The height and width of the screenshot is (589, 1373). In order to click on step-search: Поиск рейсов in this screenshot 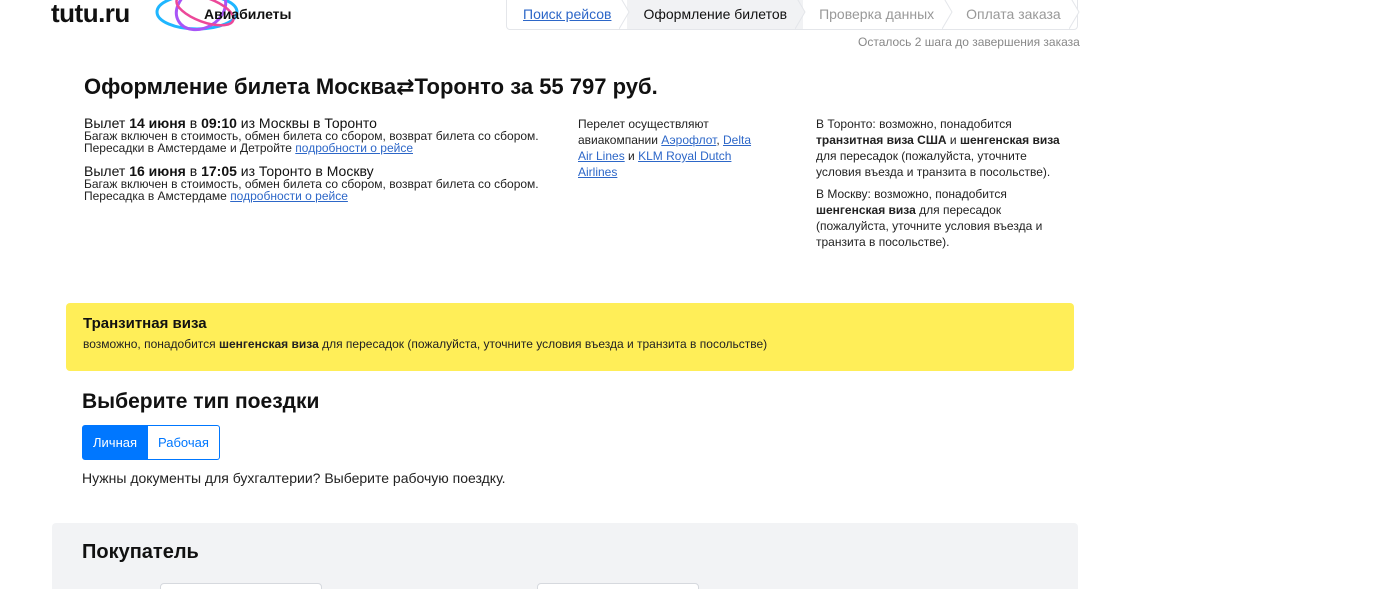, I will do `click(569, 14)`.